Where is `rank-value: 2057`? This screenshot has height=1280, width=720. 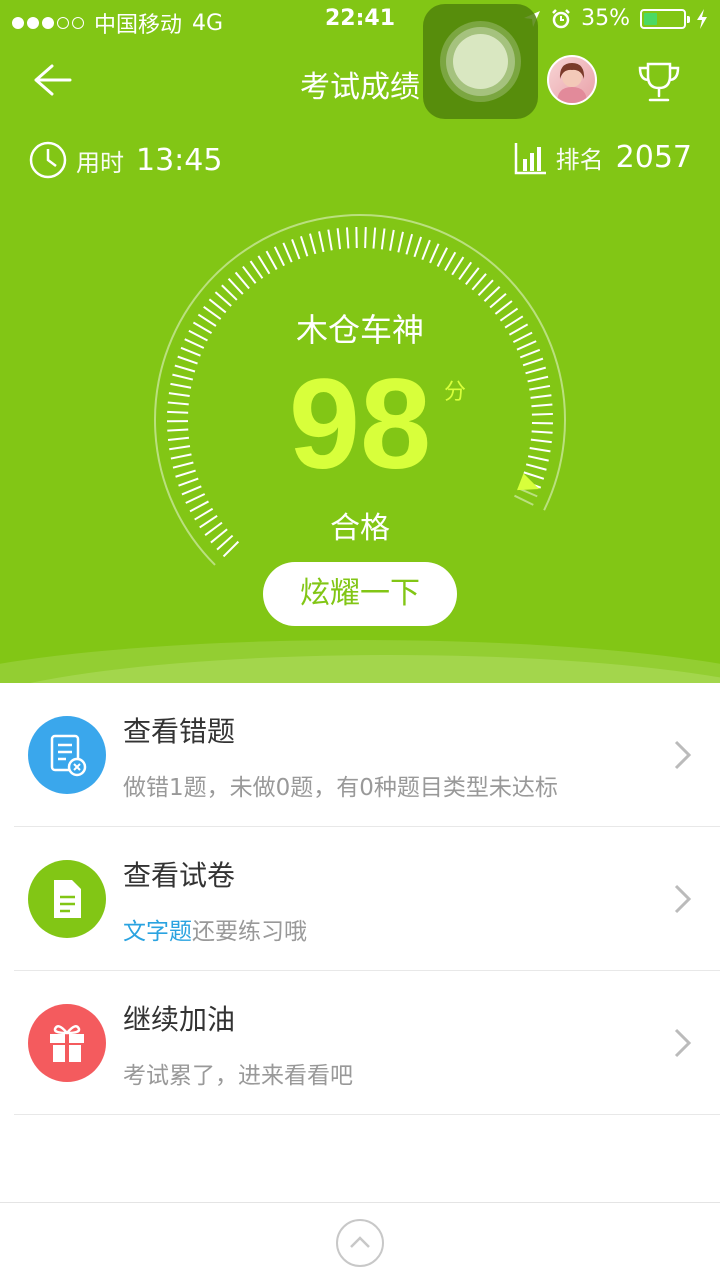 rank-value: 2057 is located at coordinates (653, 157).